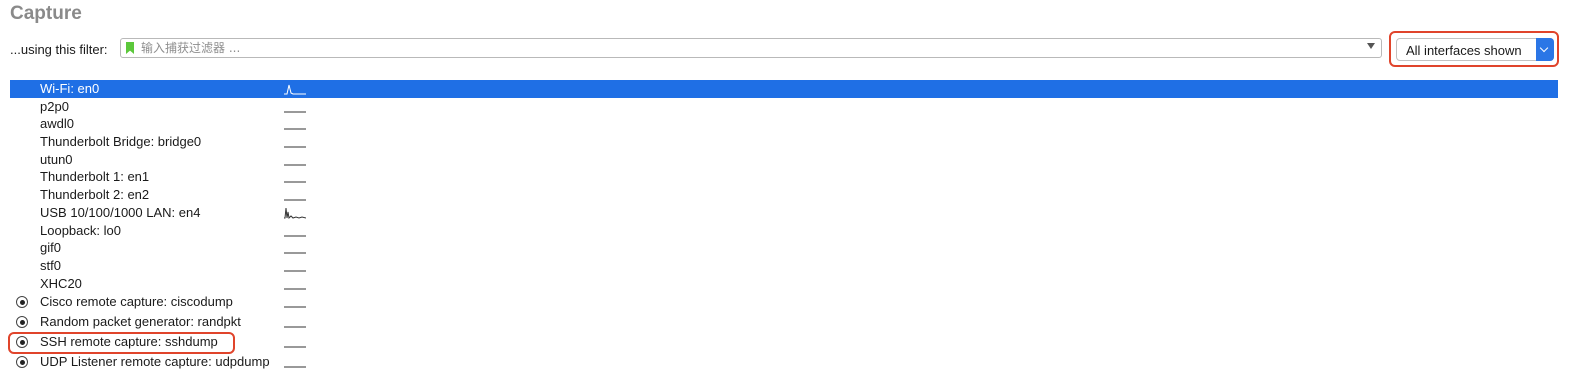 Image resolution: width=1589 pixels, height=387 pixels. Describe the element at coordinates (1371, 46) in the screenshot. I see `chevron-down-icon` at that location.